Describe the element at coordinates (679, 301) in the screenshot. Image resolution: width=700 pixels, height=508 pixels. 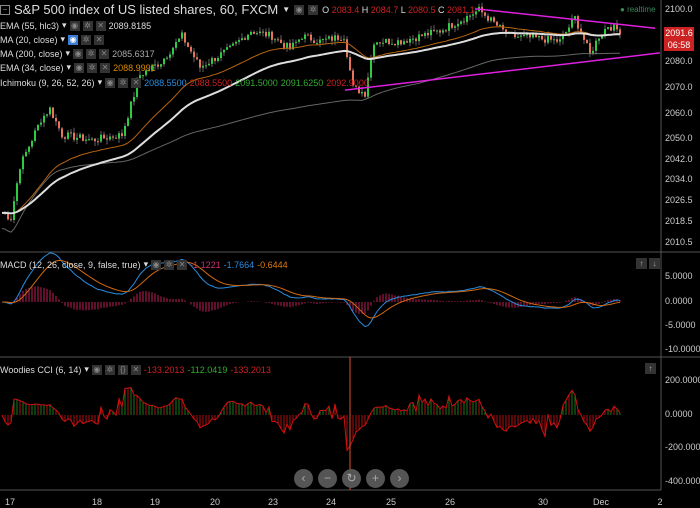
I see `macd-axis-label: 0.0000` at that location.